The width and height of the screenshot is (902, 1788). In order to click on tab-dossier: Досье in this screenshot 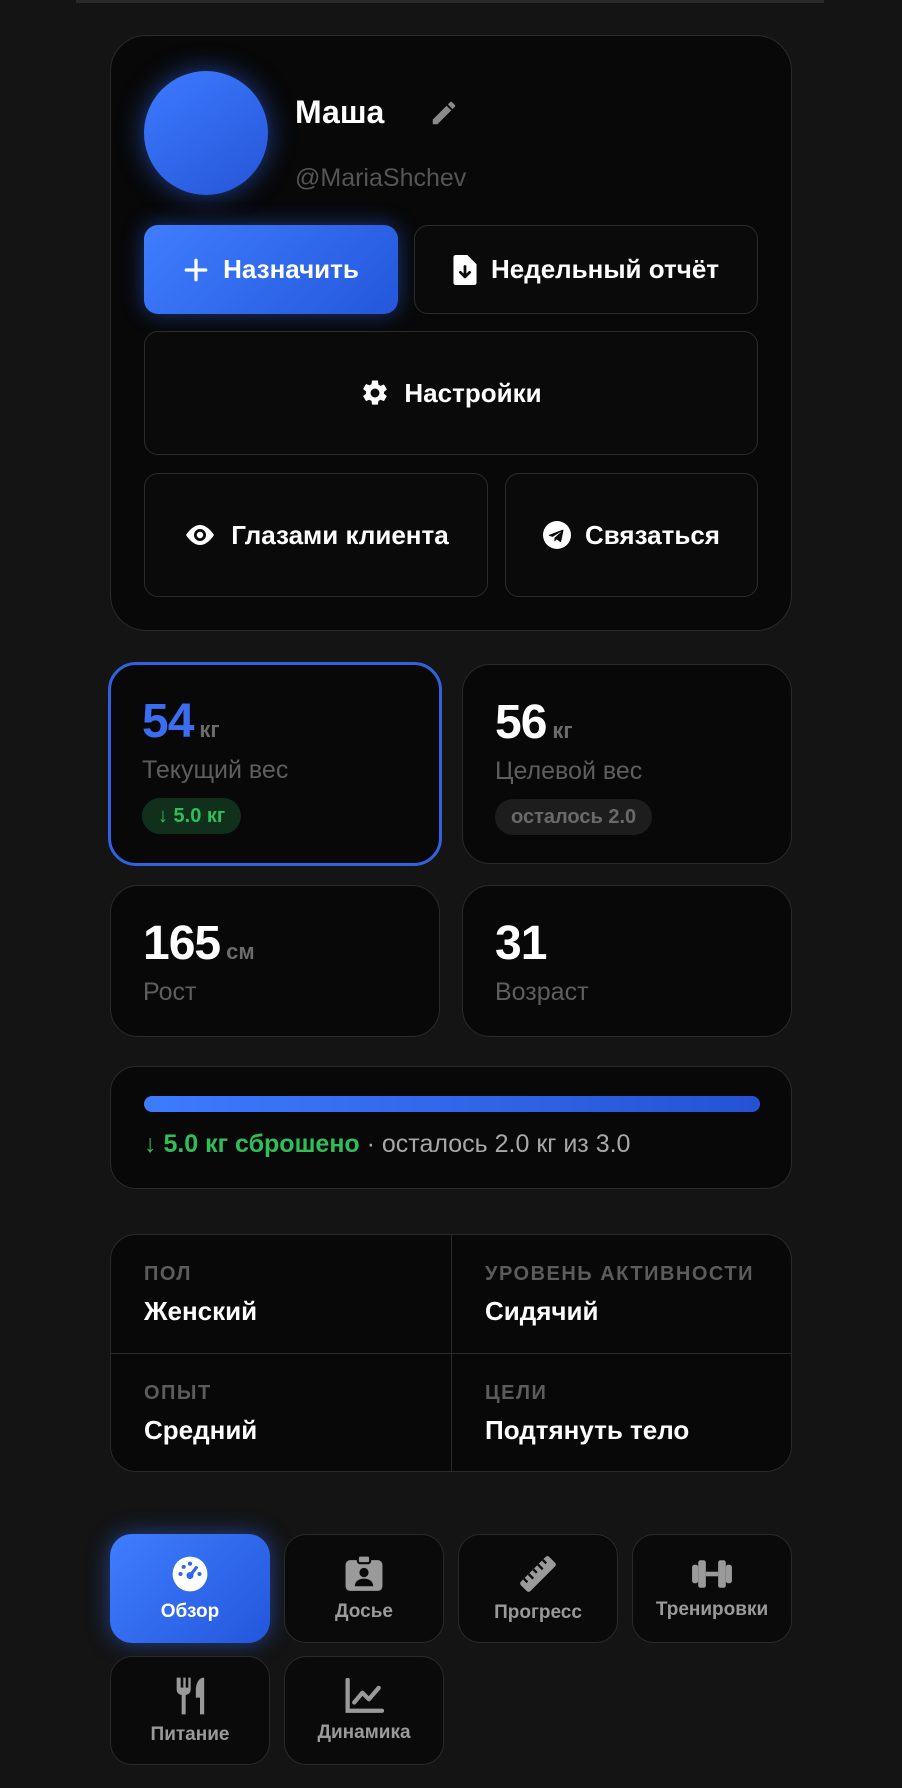, I will do `click(364, 1588)`.